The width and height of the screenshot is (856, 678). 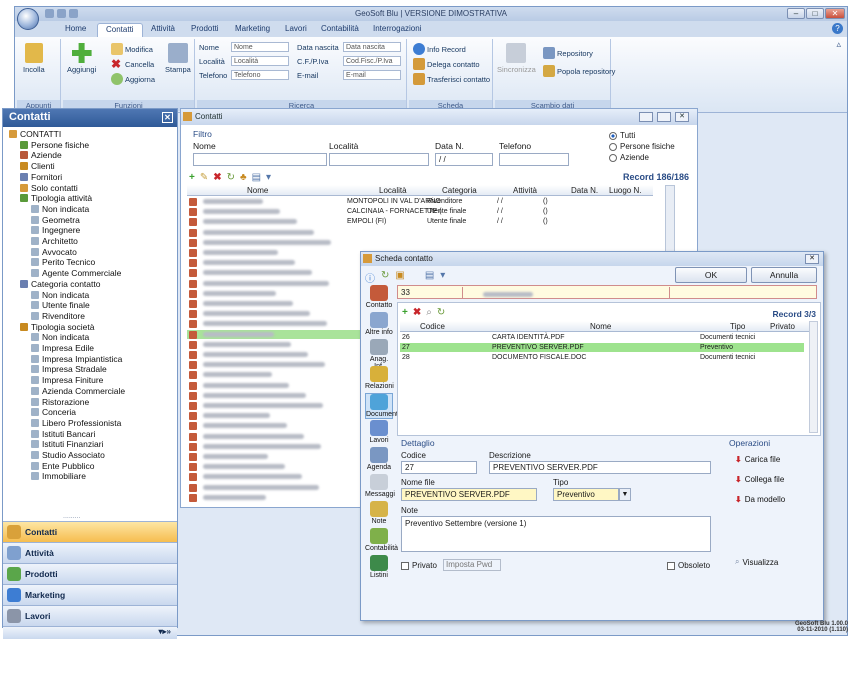 I want to click on collega-file-button: ⬇ Collega file, so click(x=759, y=479).